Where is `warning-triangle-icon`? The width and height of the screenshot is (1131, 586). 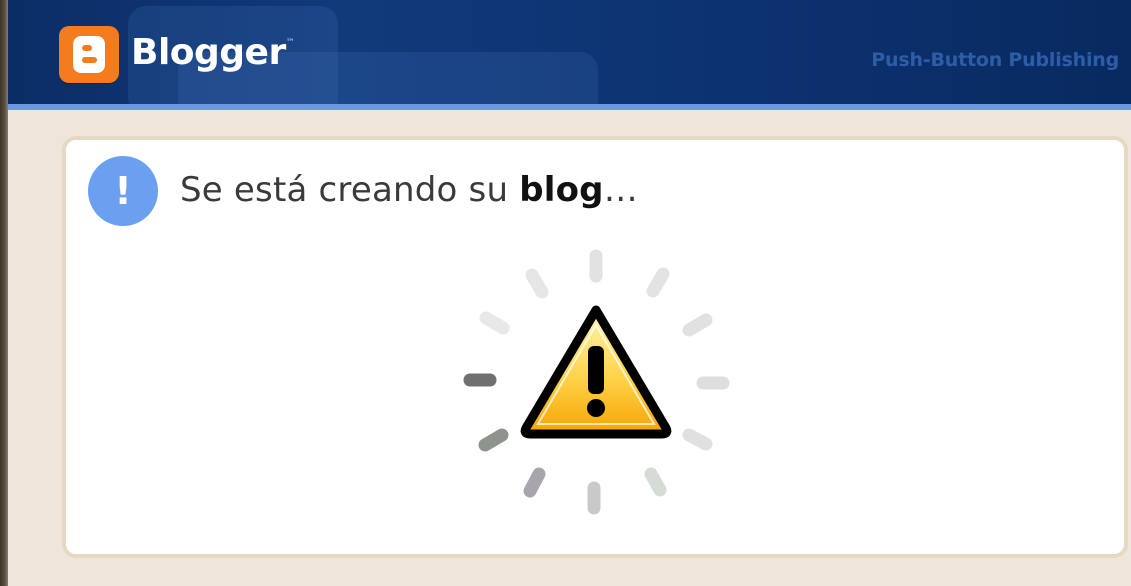 warning-triangle-icon is located at coordinates (596, 372).